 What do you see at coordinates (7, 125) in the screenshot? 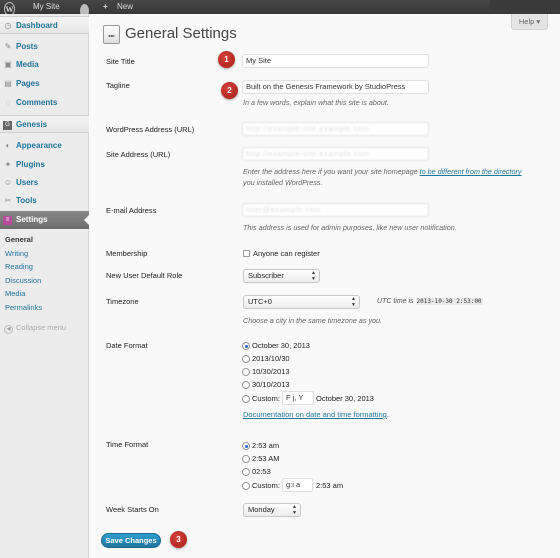
I see `genesis-icon: G` at bounding box center [7, 125].